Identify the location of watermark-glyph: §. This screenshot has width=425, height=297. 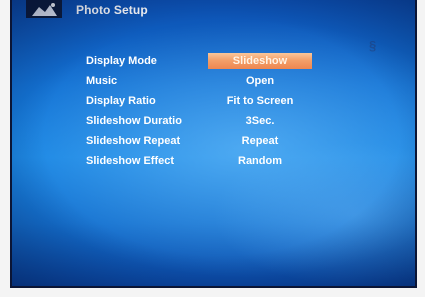
(373, 45).